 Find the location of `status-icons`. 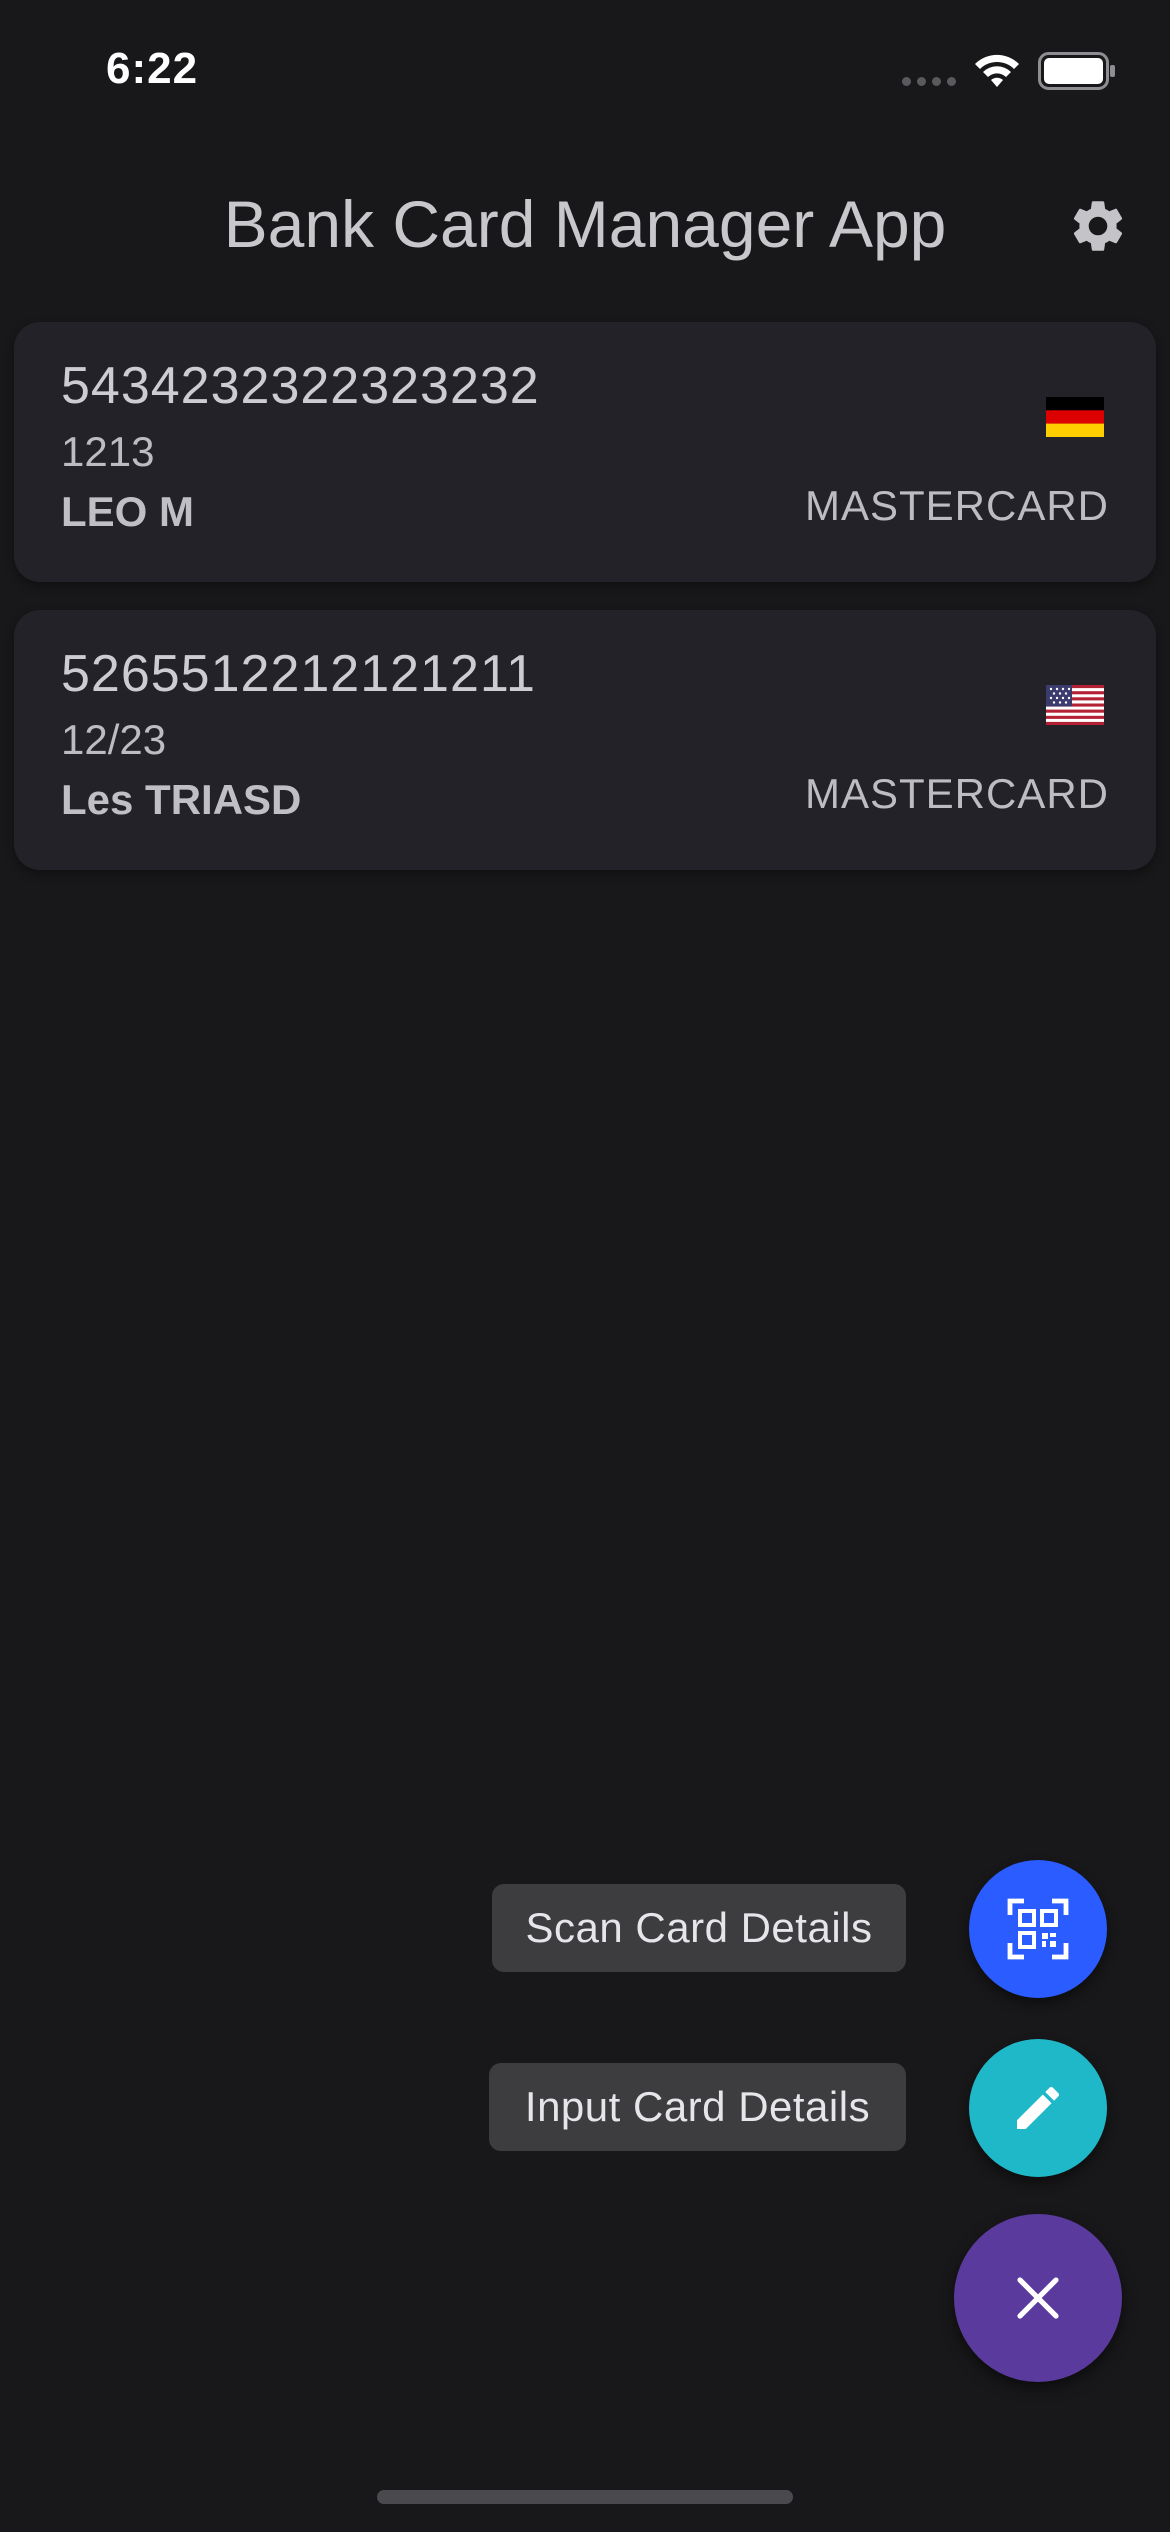

status-icons is located at coordinates (1009, 71).